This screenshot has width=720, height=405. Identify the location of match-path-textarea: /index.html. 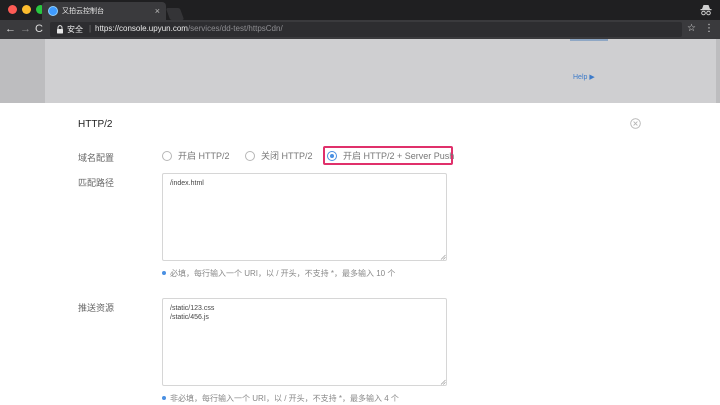
(304, 217).